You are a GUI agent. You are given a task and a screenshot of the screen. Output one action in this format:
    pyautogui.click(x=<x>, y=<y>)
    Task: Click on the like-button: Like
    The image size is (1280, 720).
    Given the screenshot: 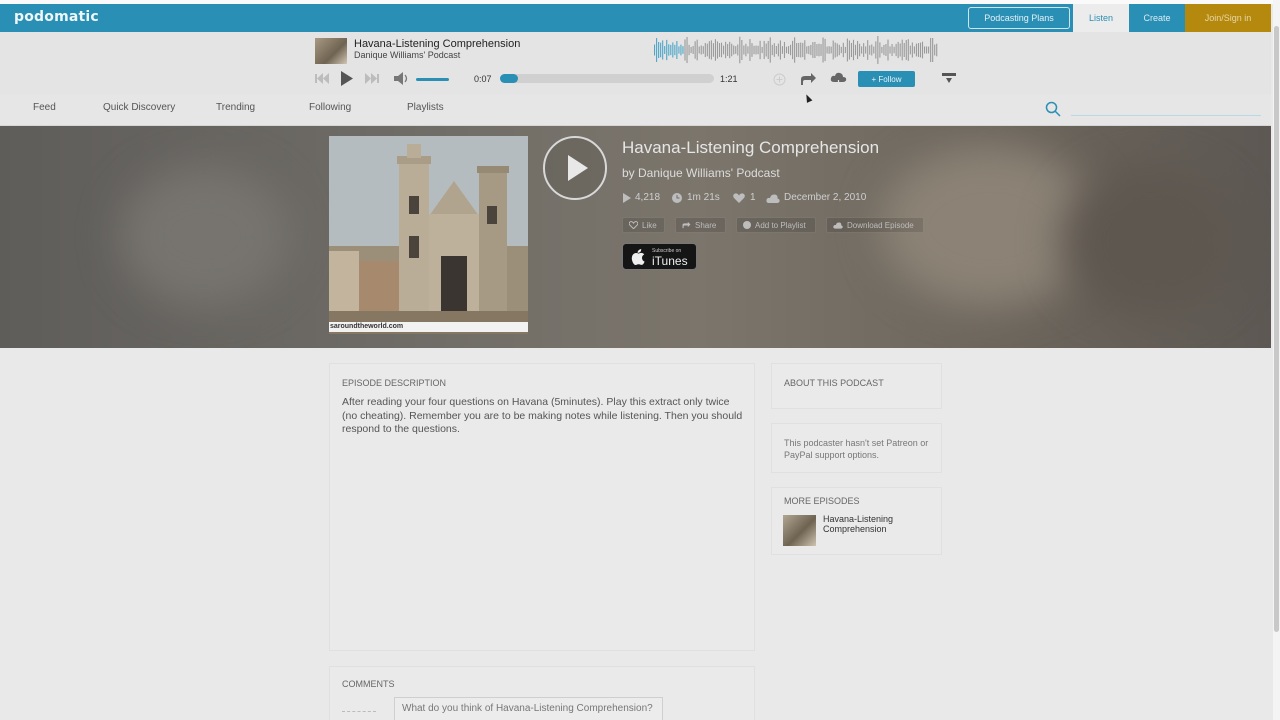 What is the action you would take?
    pyautogui.click(x=643, y=225)
    